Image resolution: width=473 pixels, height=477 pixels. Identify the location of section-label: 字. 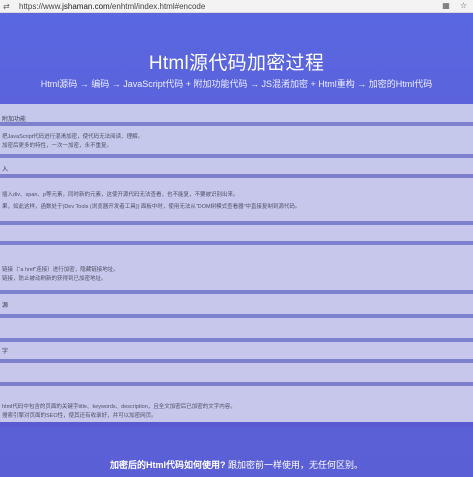
(5, 352).